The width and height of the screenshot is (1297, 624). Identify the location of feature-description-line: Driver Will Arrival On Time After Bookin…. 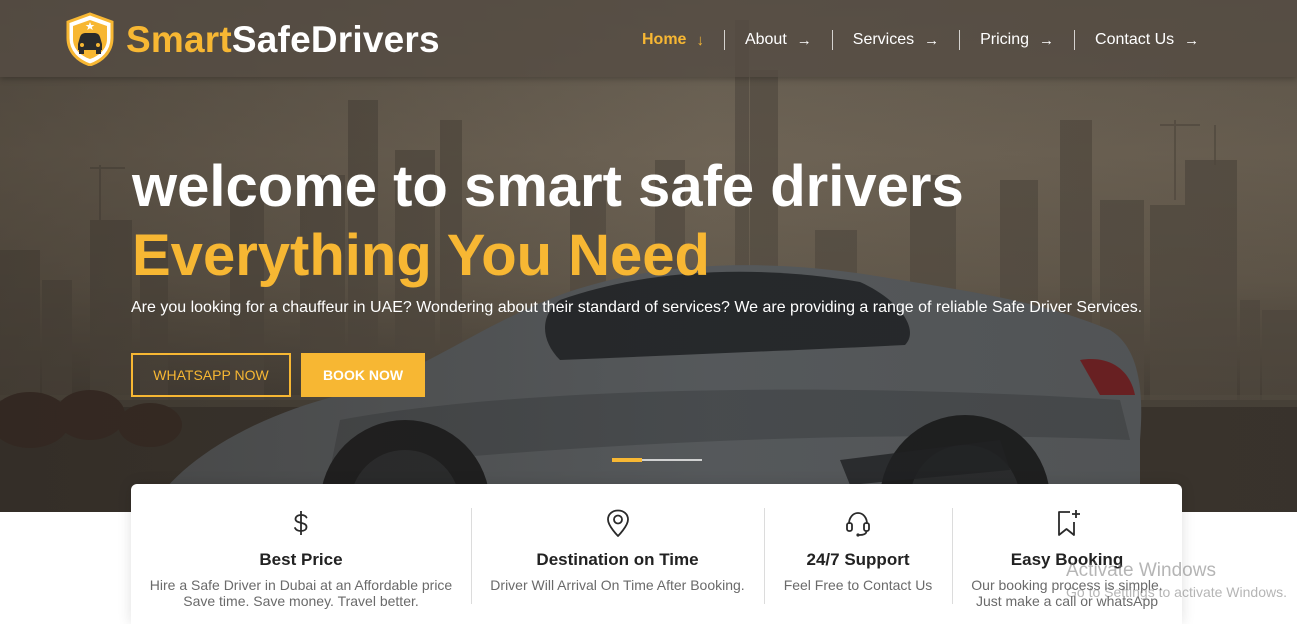
(617, 585).